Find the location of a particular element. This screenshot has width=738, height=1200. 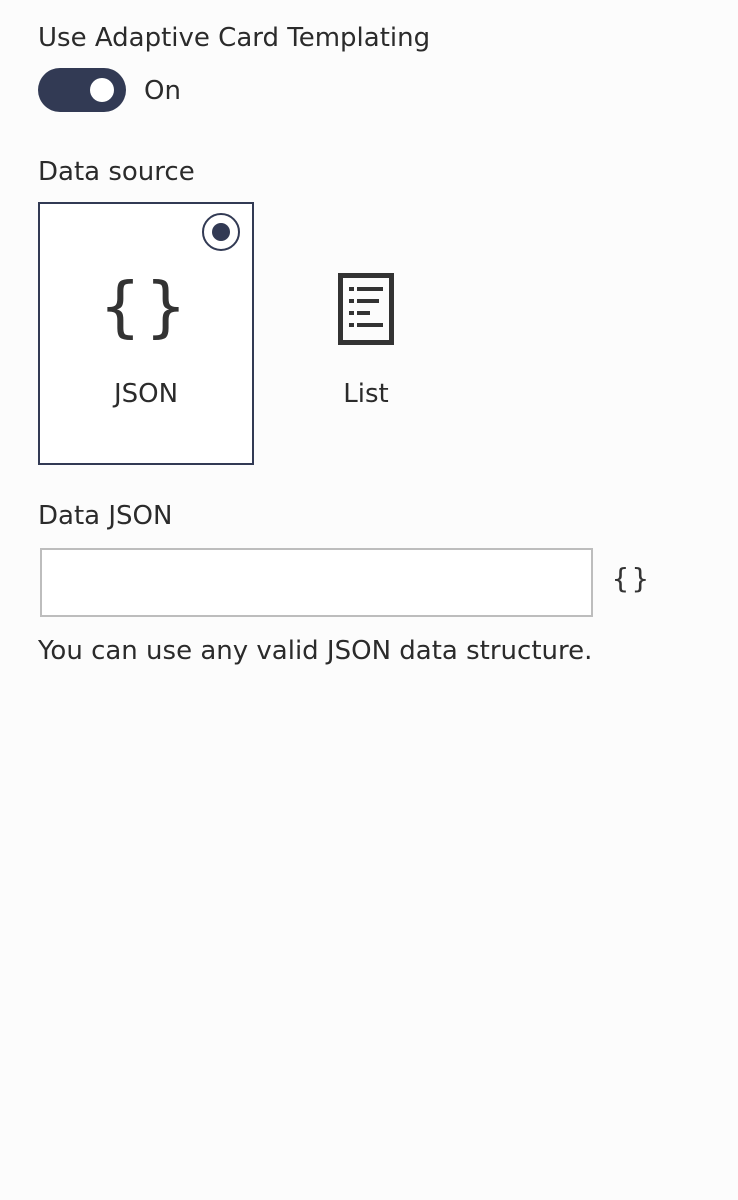

data-source-option-list: List is located at coordinates (366, 333).